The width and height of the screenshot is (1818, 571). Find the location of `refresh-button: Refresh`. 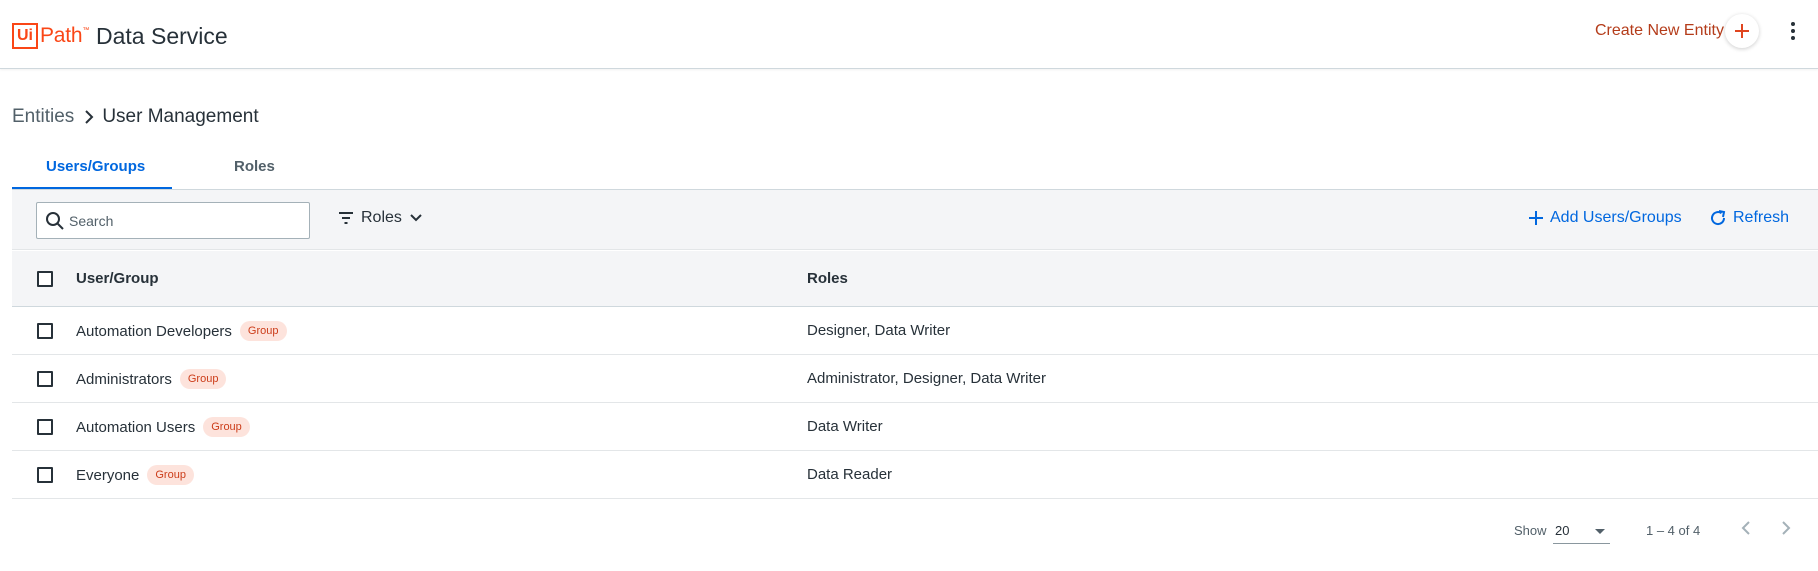

refresh-button: Refresh is located at coordinates (1749, 218).